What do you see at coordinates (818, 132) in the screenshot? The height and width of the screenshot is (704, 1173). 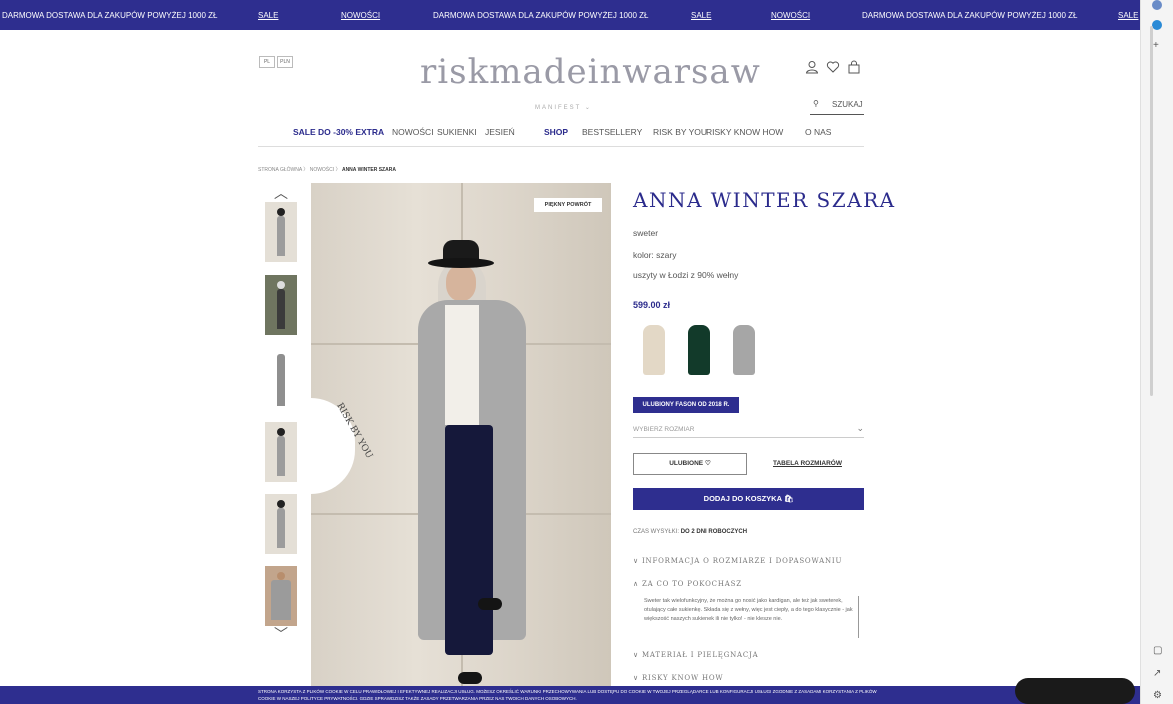 I see `nav-item-about: O NAS` at bounding box center [818, 132].